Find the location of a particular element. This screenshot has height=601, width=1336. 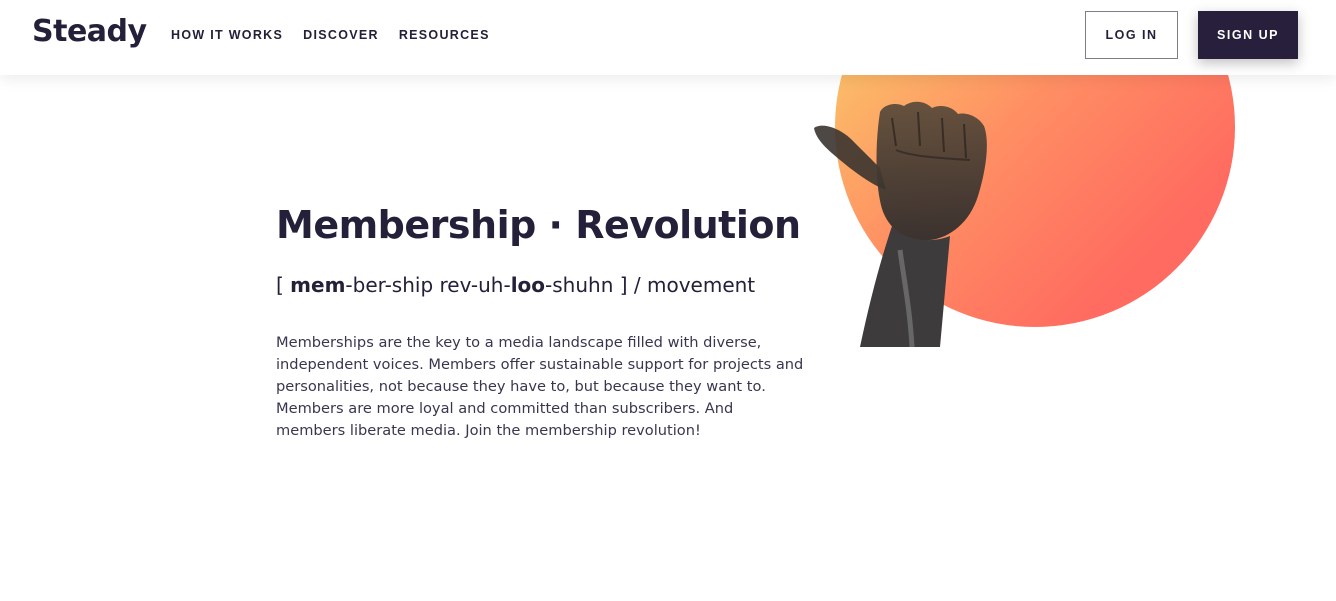

pron-bold-mem: mem is located at coordinates (318, 285).